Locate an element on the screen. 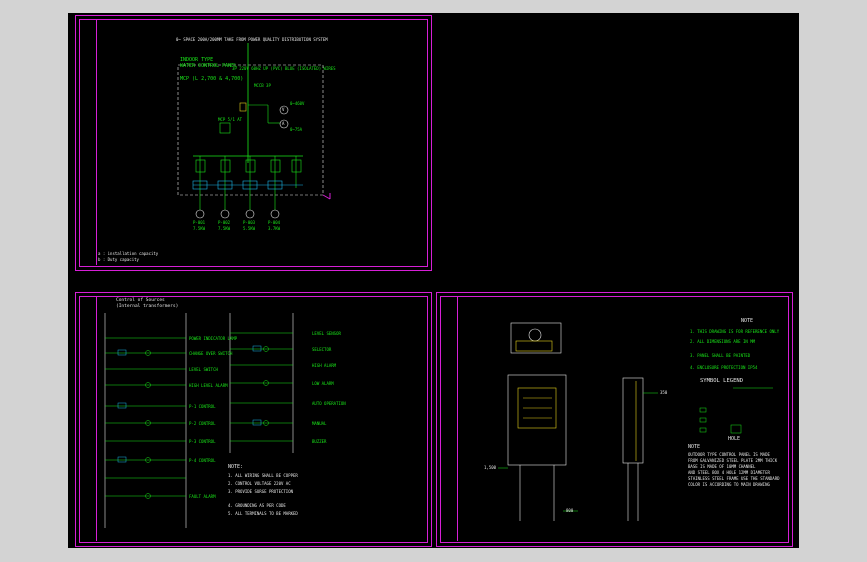  bottom-note-5: STAINLESS STEEL FRAME USE THE STANDARD is located at coordinates (734, 478).